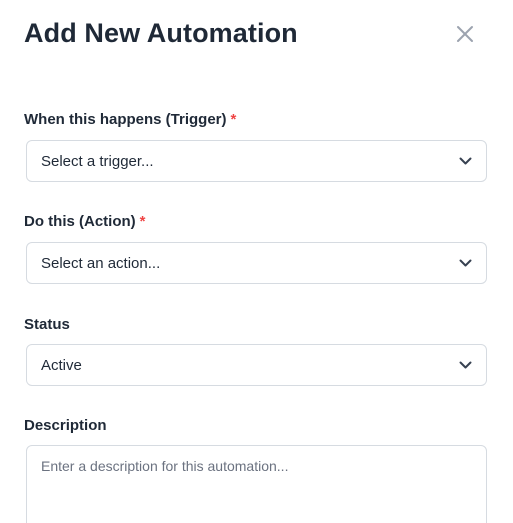 Image resolution: width=513 pixels, height=523 pixels. What do you see at coordinates (47, 324) in the screenshot?
I see `status-label: Status` at bounding box center [47, 324].